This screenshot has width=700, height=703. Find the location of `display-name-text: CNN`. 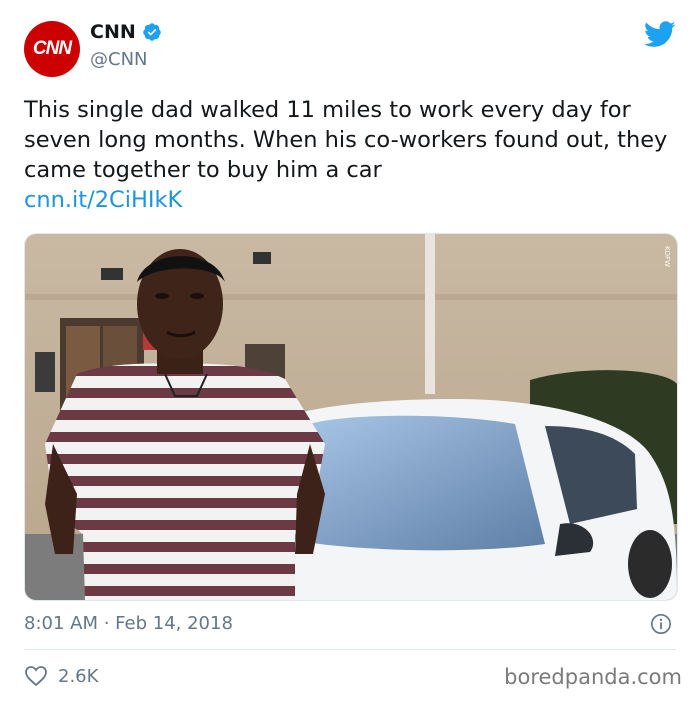

display-name-text: CNN is located at coordinates (113, 32).